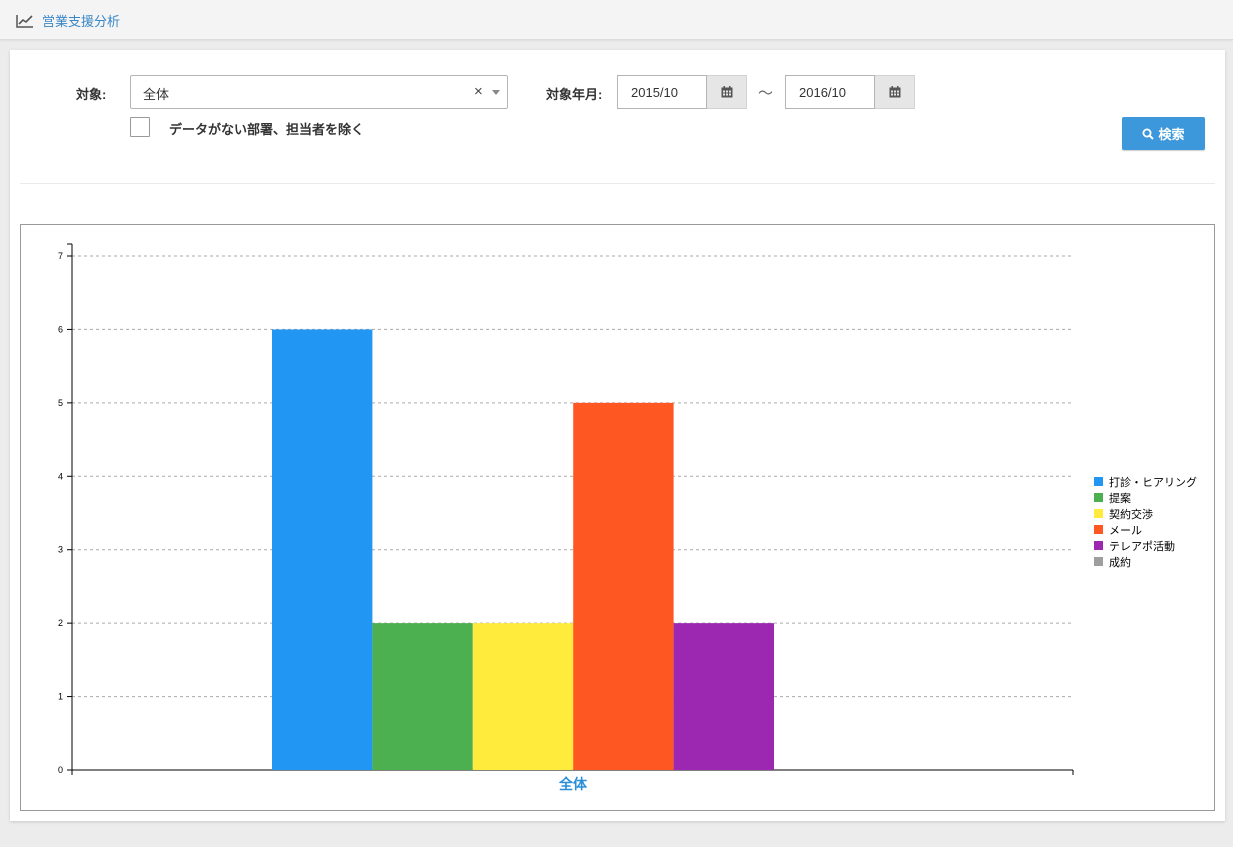  What do you see at coordinates (319, 92) in the screenshot?
I see `target-select: 全体 ×` at bounding box center [319, 92].